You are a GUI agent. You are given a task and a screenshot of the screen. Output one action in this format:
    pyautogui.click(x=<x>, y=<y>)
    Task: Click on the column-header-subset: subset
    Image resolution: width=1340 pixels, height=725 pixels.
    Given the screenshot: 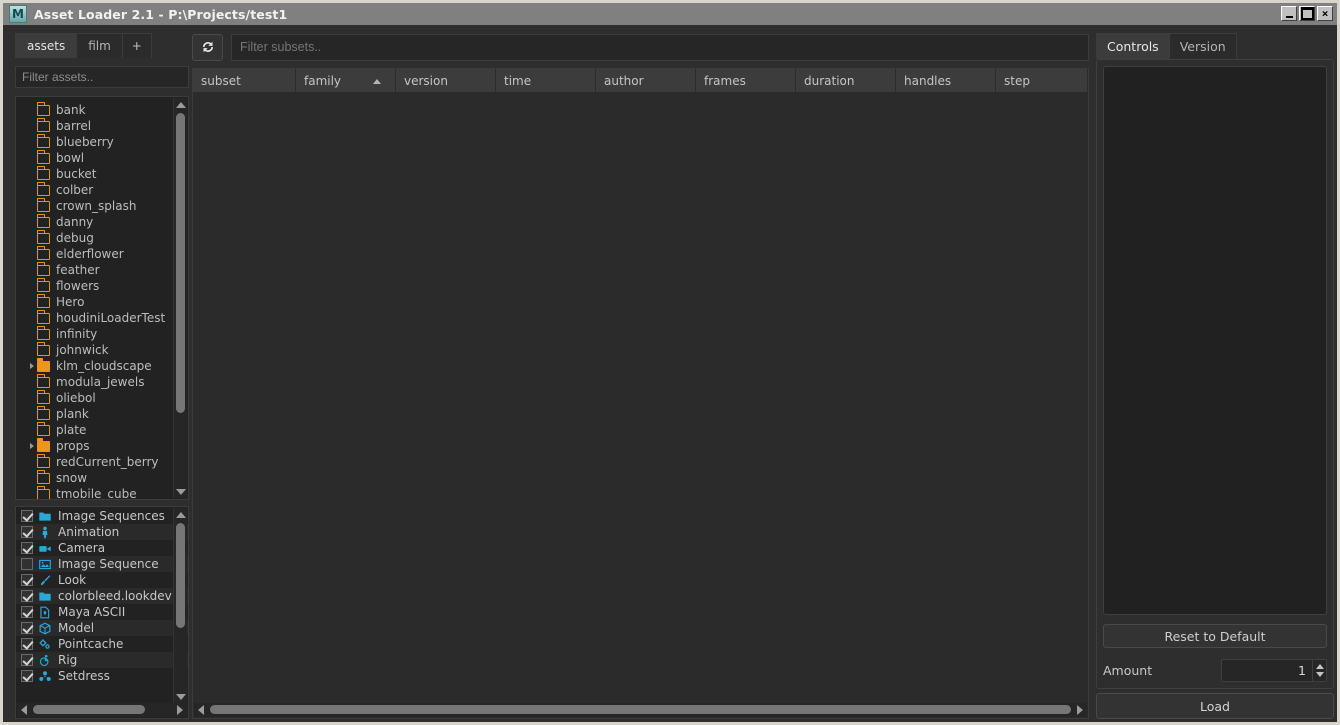 What is the action you would take?
    pyautogui.click(x=244, y=80)
    